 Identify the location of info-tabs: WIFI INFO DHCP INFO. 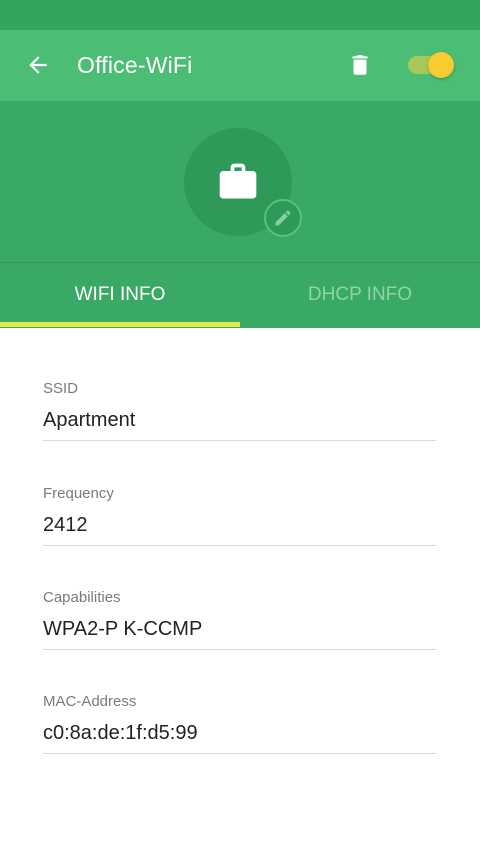
(240, 295).